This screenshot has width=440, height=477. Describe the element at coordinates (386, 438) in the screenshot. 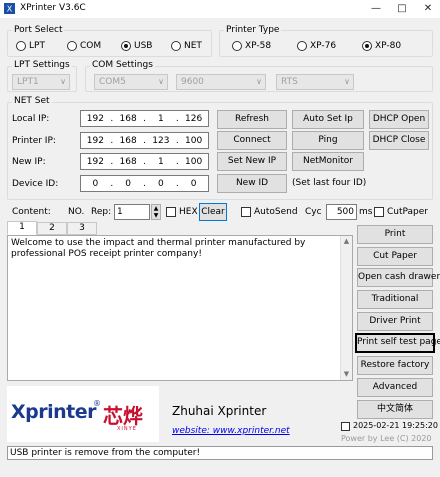

I see `powered-by-text: Power by Lee (C) 2020` at that location.